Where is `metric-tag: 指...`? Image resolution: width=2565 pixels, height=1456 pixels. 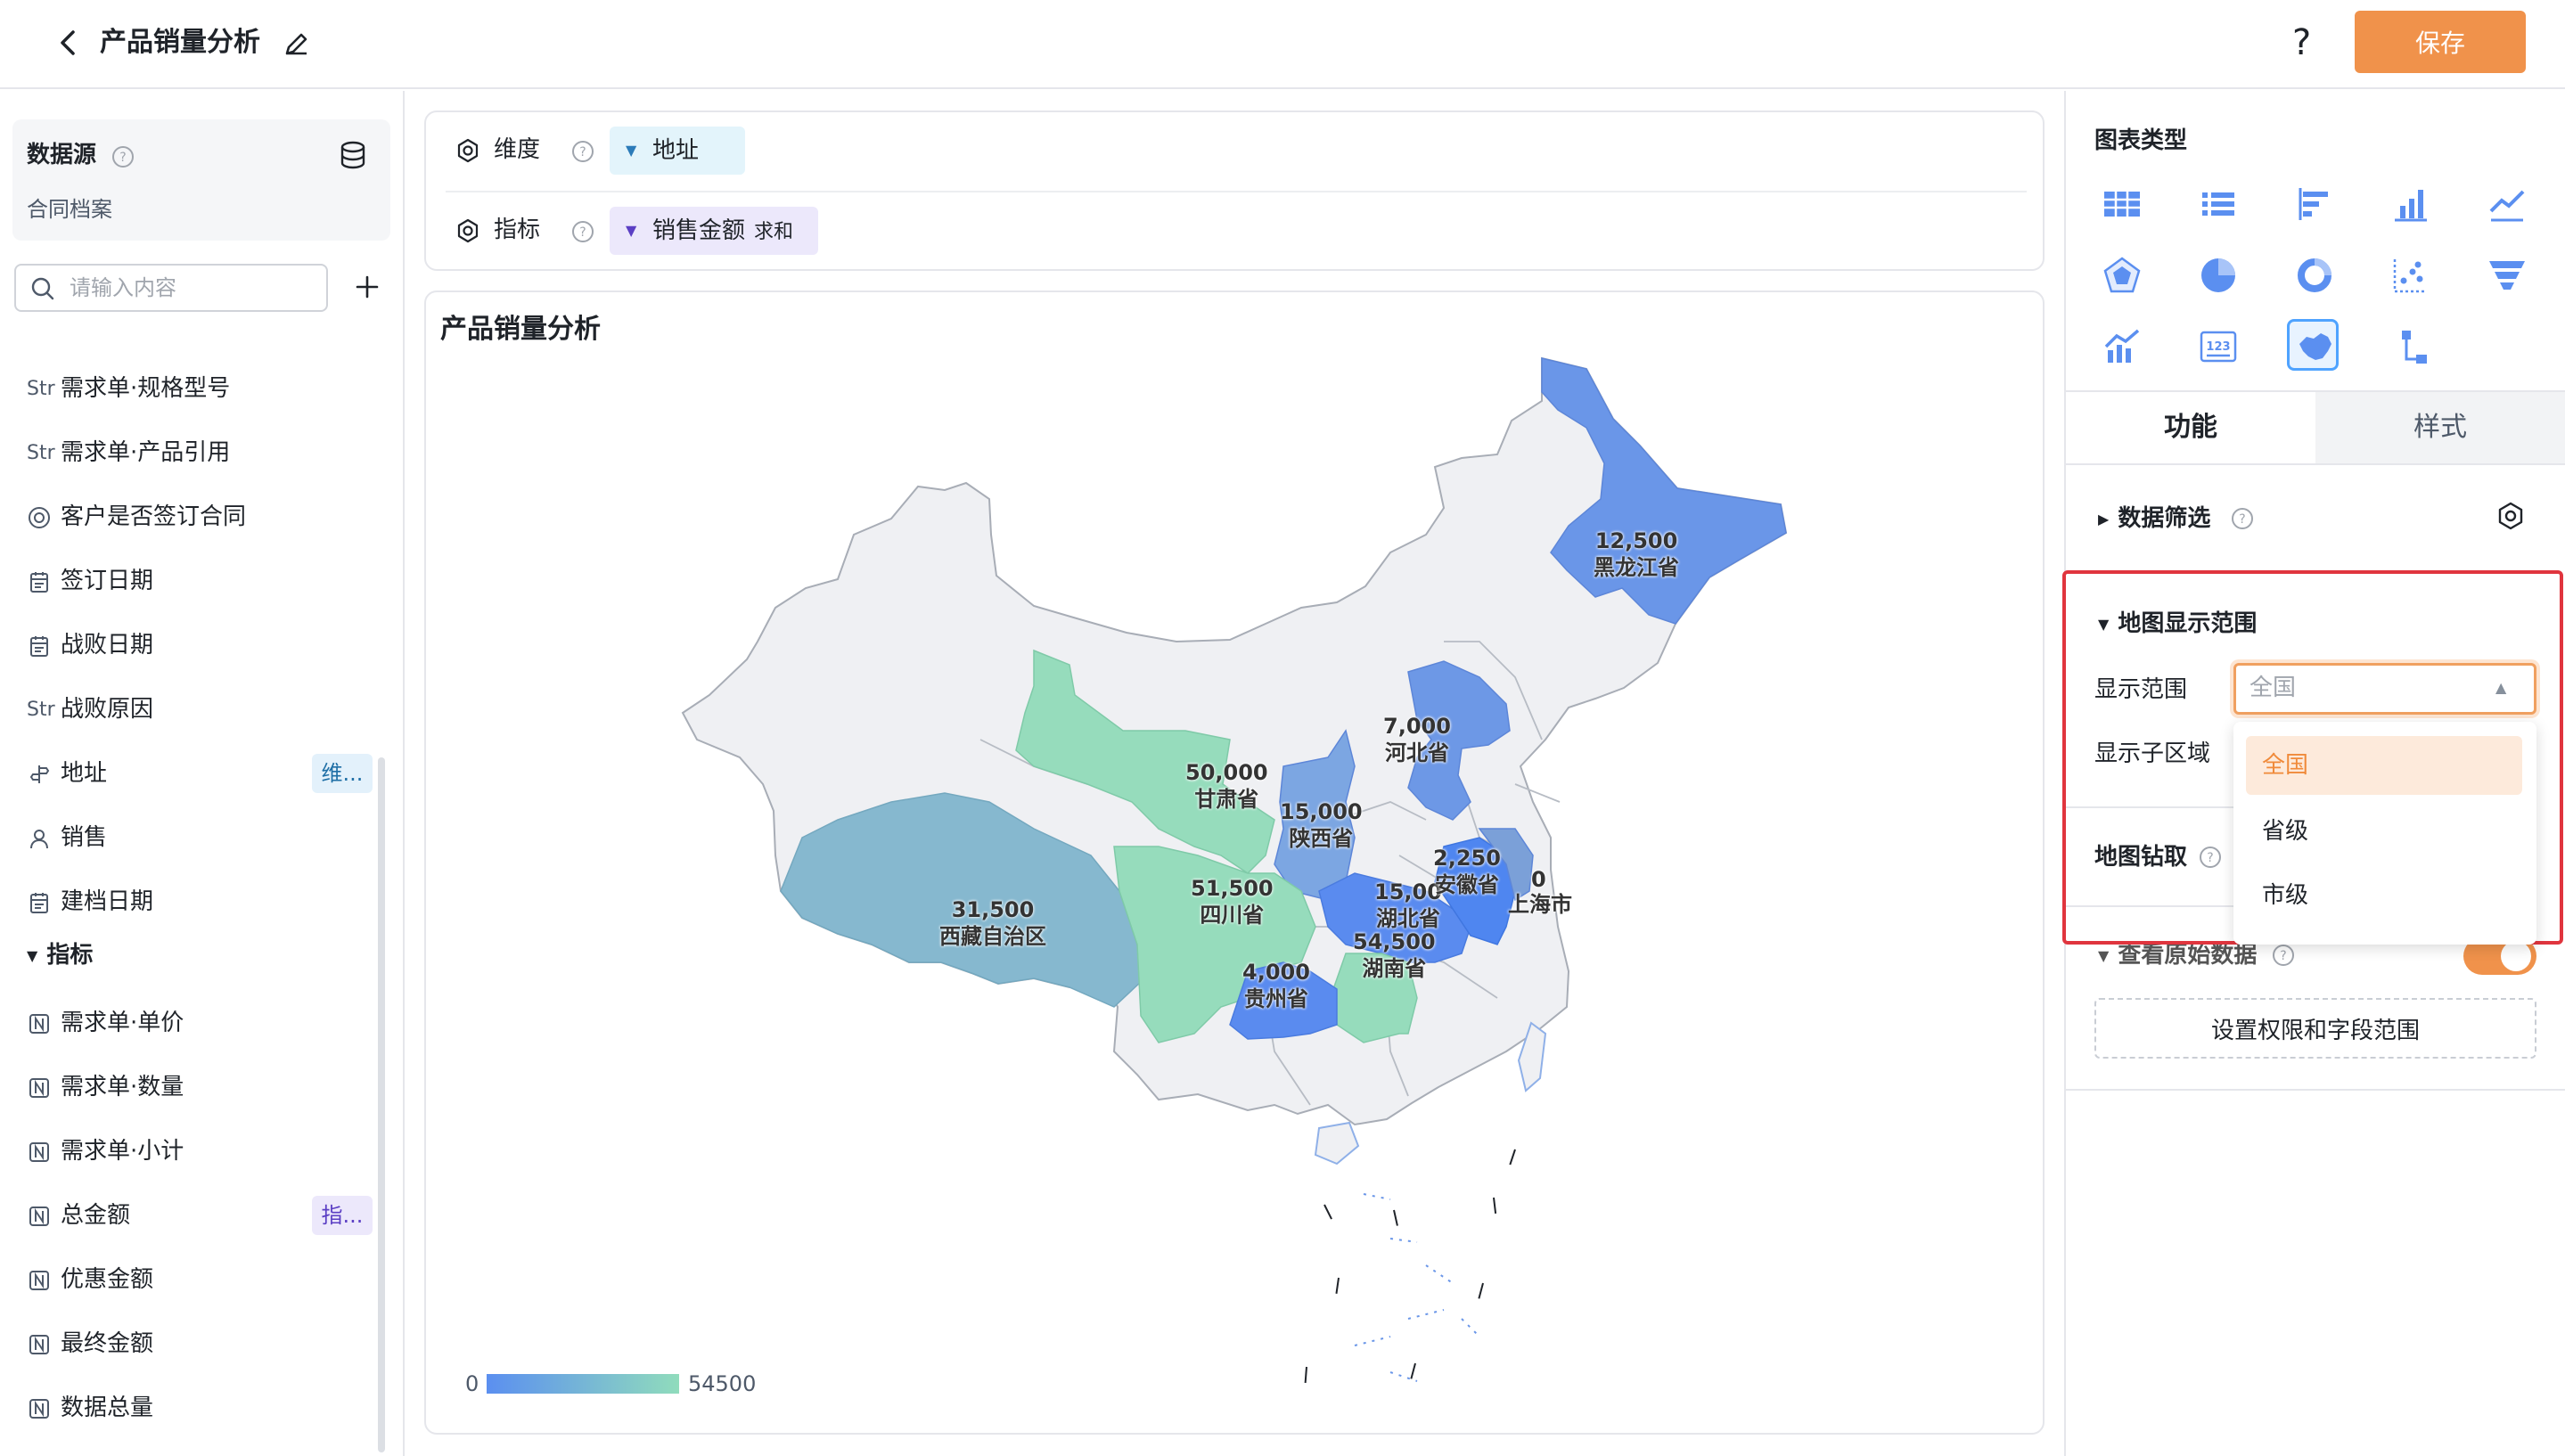 metric-tag: 指... is located at coordinates (342, 1215).